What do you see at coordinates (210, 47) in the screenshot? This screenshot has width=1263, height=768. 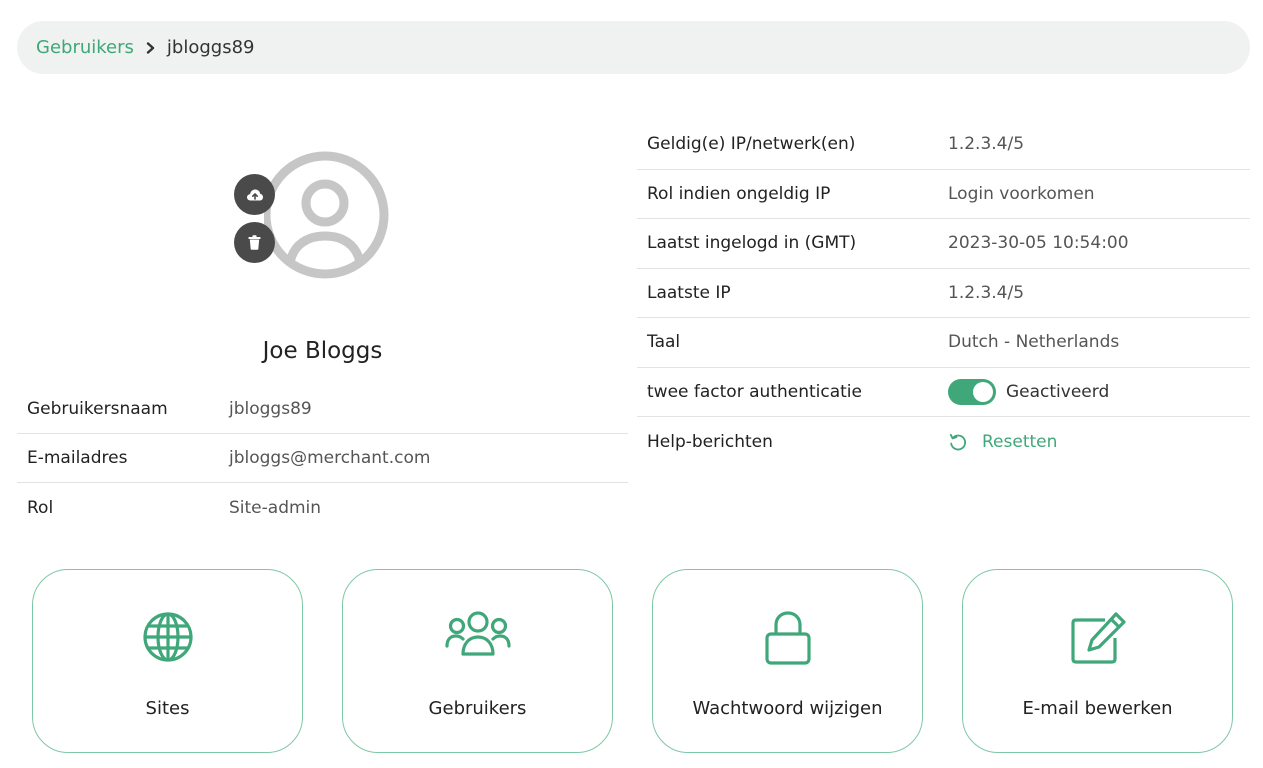 I see `breadcrumb-current: jbloggs89` at bounding box center [210, 47].